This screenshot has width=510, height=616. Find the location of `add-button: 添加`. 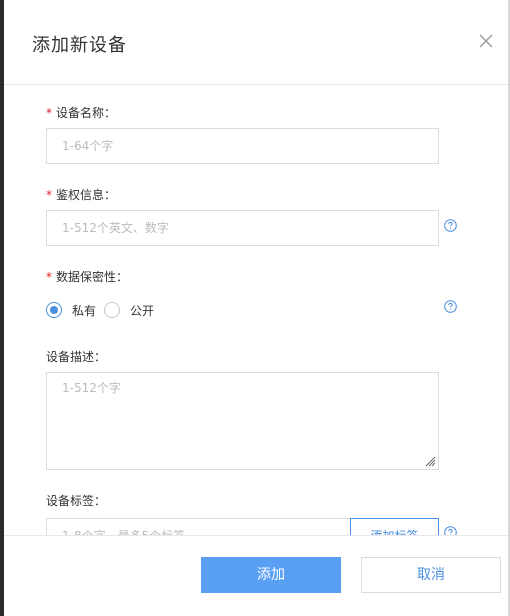

add-button: 添加 is located at coordinates (271, 575).